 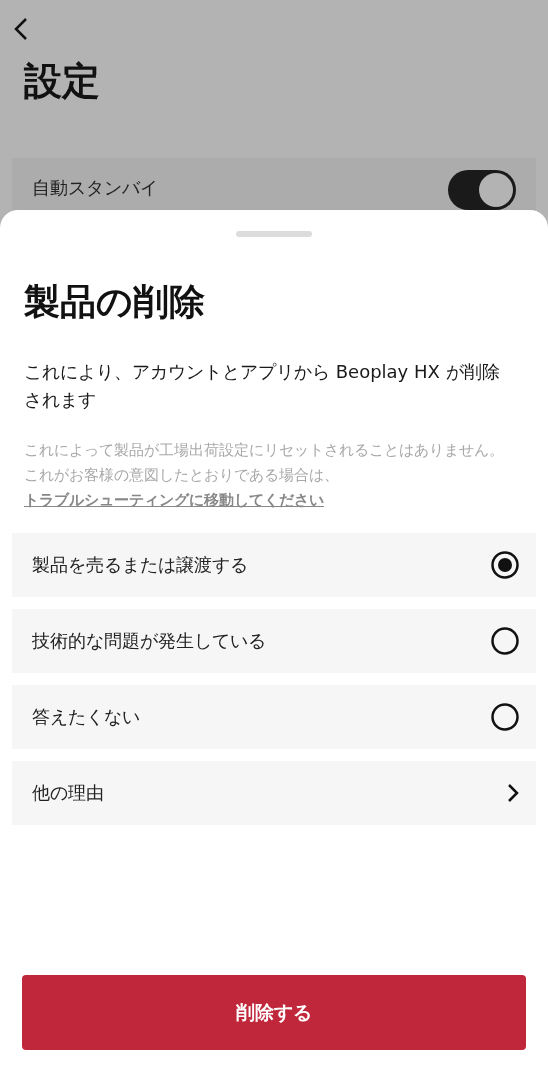 I want to click on reason-option: 製品を売るまたは譲渡する, so click(x=274, y=564).